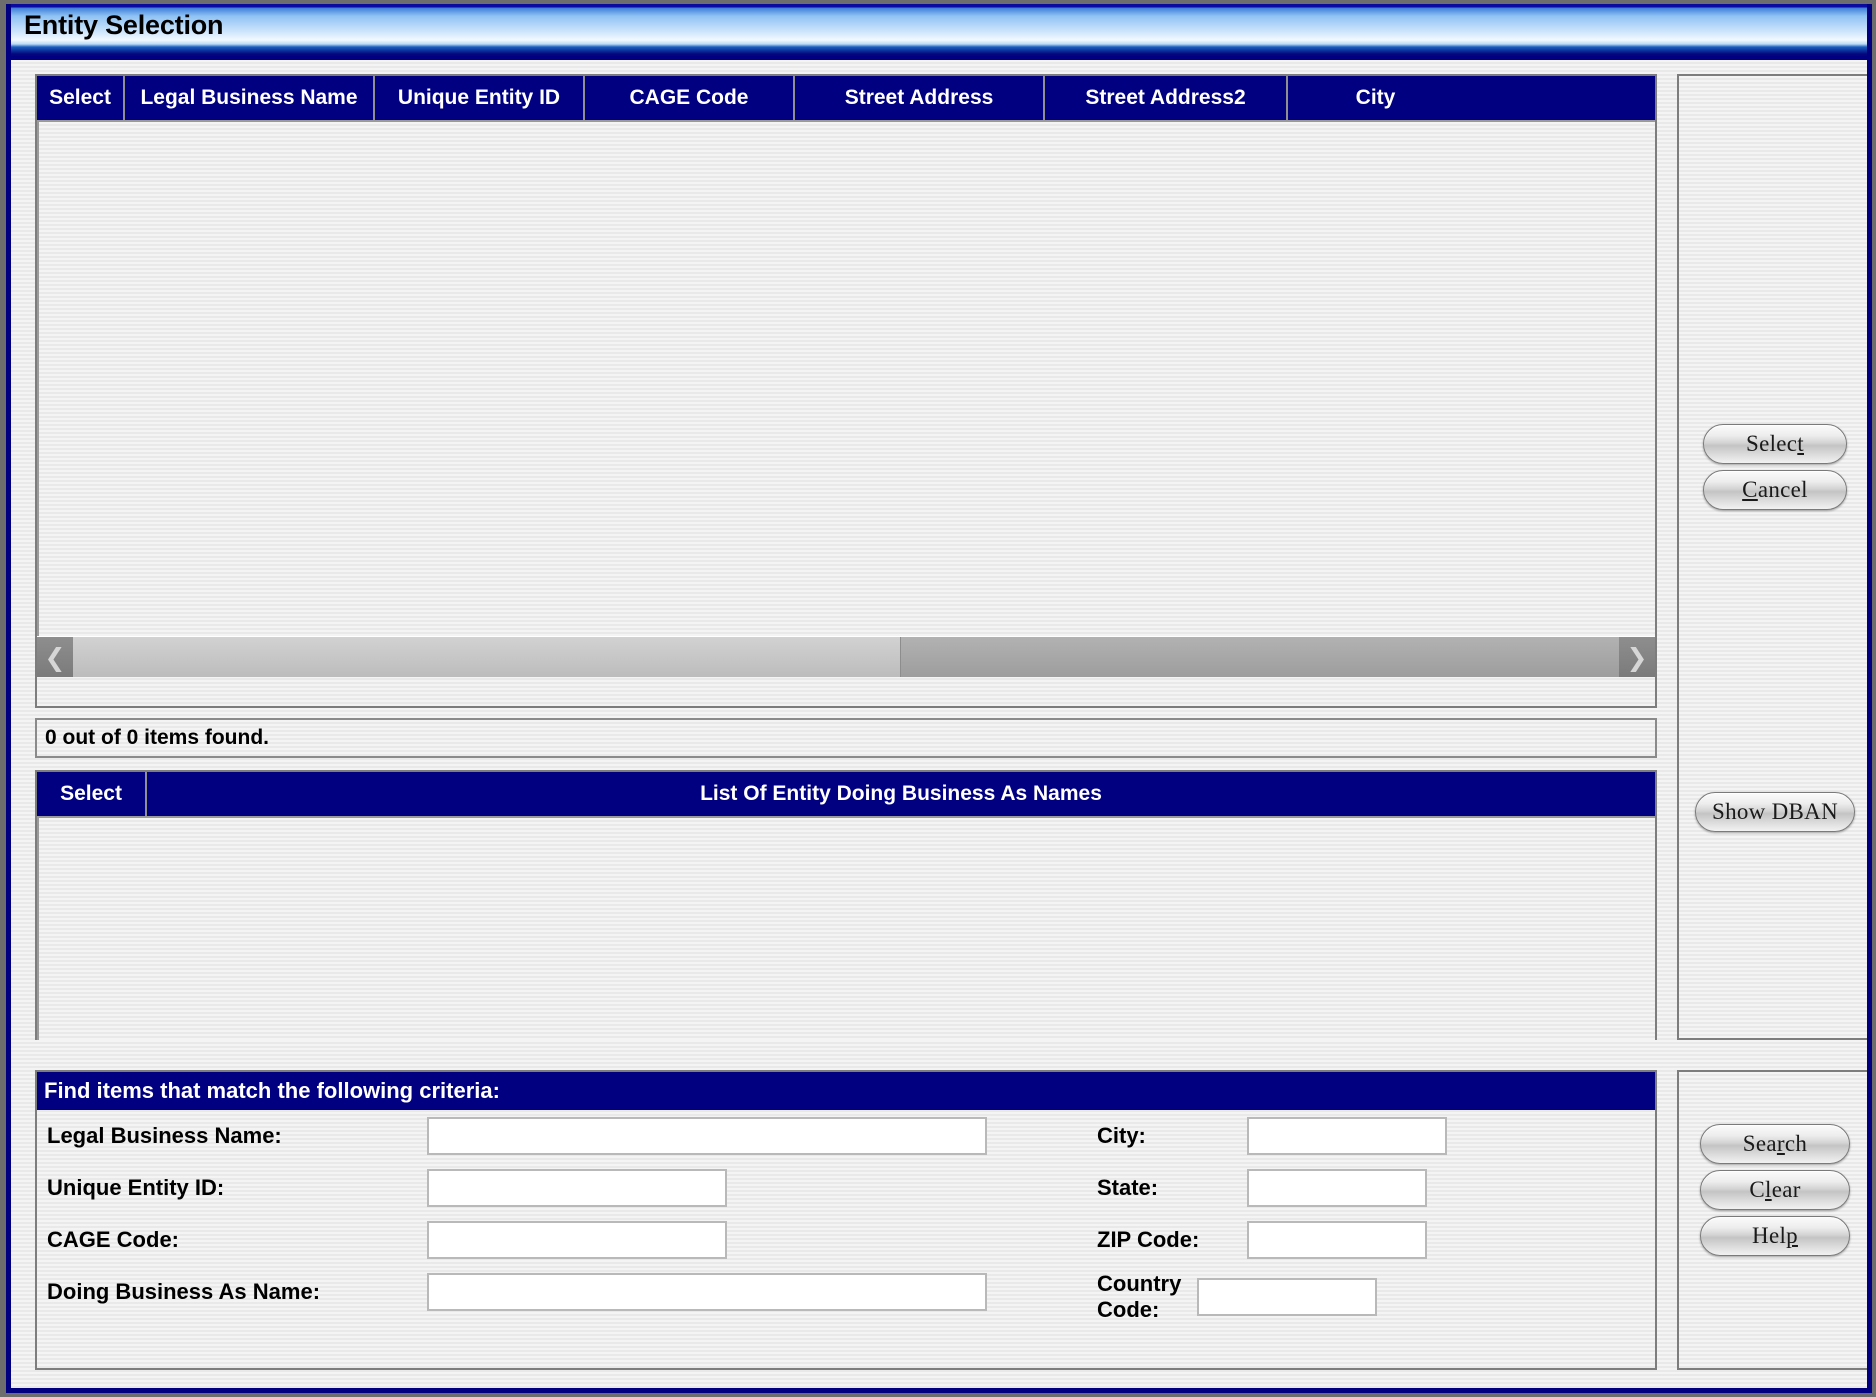 The image size is (1876, 1397). What do you see at coordinates (1772, 557) in the screenshot?
I see `primary-actions-panel: Selec t Cancel Show DBAN` at bounding box center [1772, 557].